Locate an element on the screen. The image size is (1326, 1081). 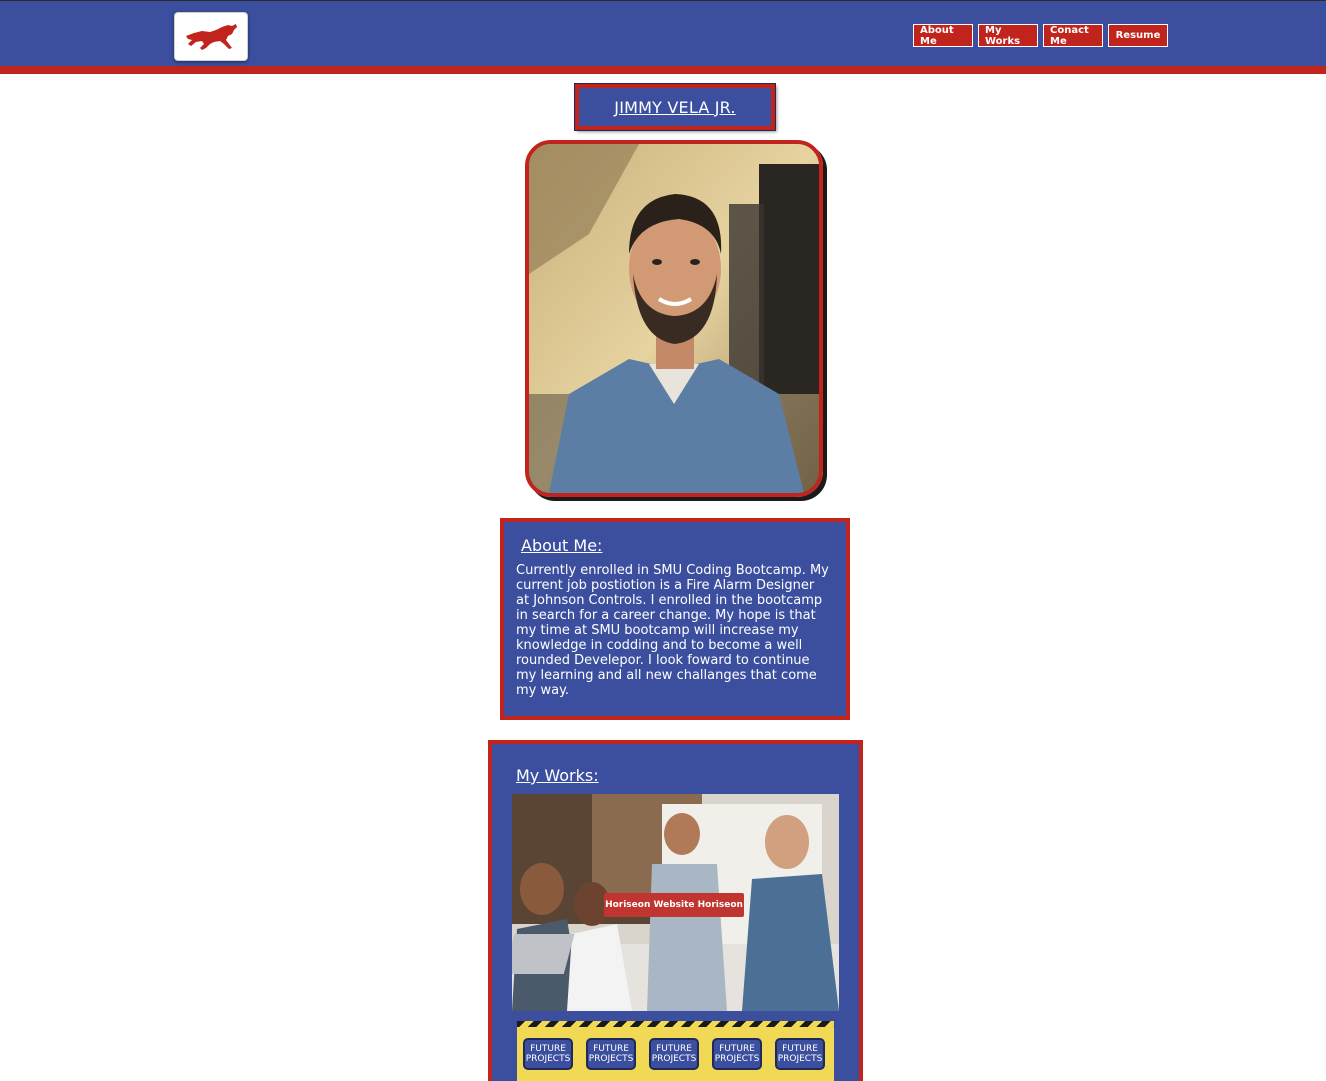
featured-work-label: Horiseon Website Horiseon is located at coordinates (674, 905).